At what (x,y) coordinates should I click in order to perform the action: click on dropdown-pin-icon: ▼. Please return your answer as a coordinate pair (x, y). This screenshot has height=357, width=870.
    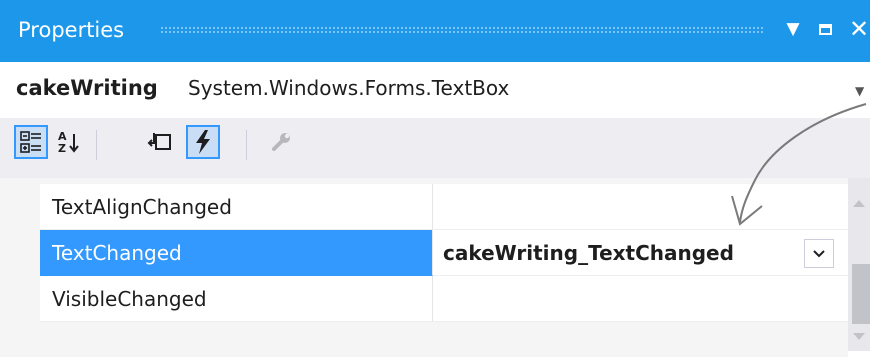
    Looking at the image, I should click on (793, 29).